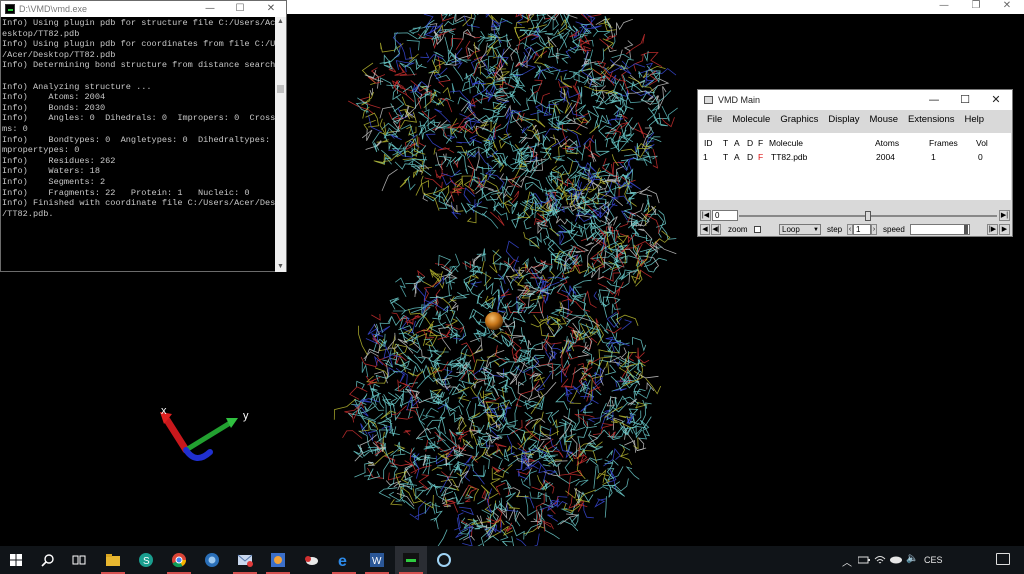 The image size is (1024, 574). I want to click on step-entry: 1, so click(862, 229).